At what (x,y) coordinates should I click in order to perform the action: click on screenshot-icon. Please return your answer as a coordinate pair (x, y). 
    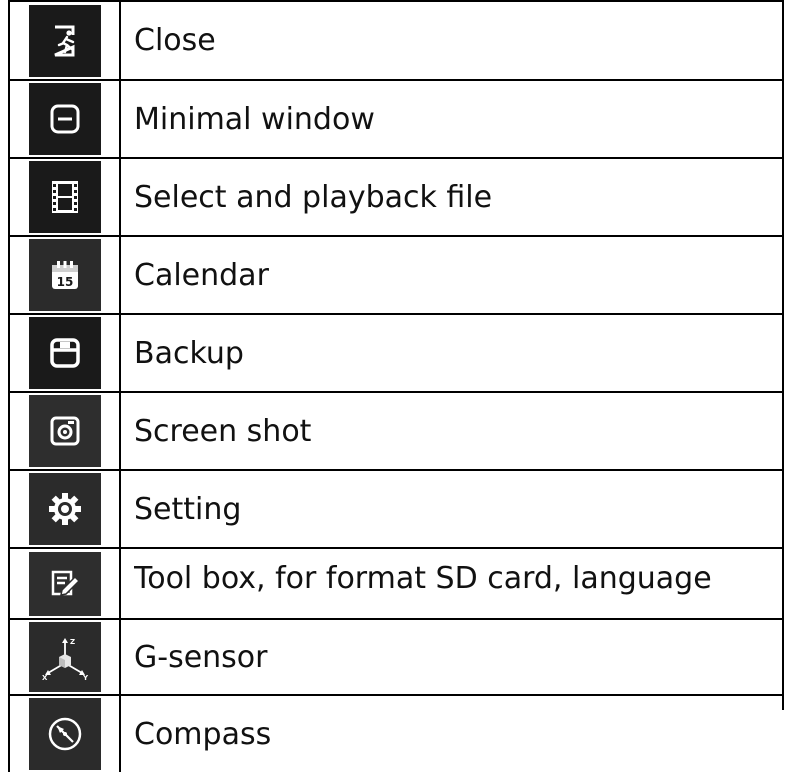
    Looking at the image, I should click on (64, 431).